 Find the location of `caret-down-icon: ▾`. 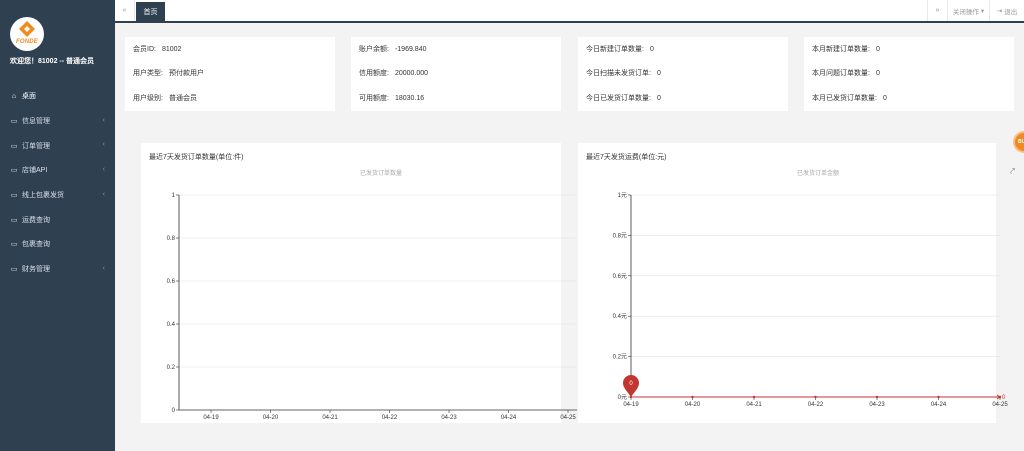

caret-down-icon: ▾ is located at coordinates (982, 11).